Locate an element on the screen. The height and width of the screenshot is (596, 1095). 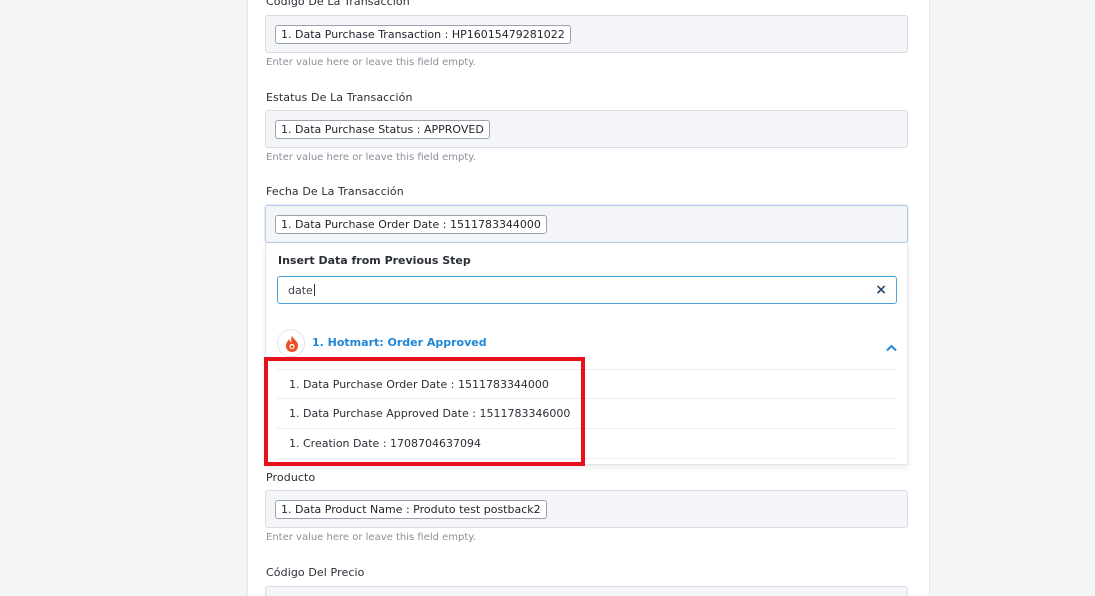
field-label-transaction-date: Fecha De La Transacción is located at coordinates (335, 191).